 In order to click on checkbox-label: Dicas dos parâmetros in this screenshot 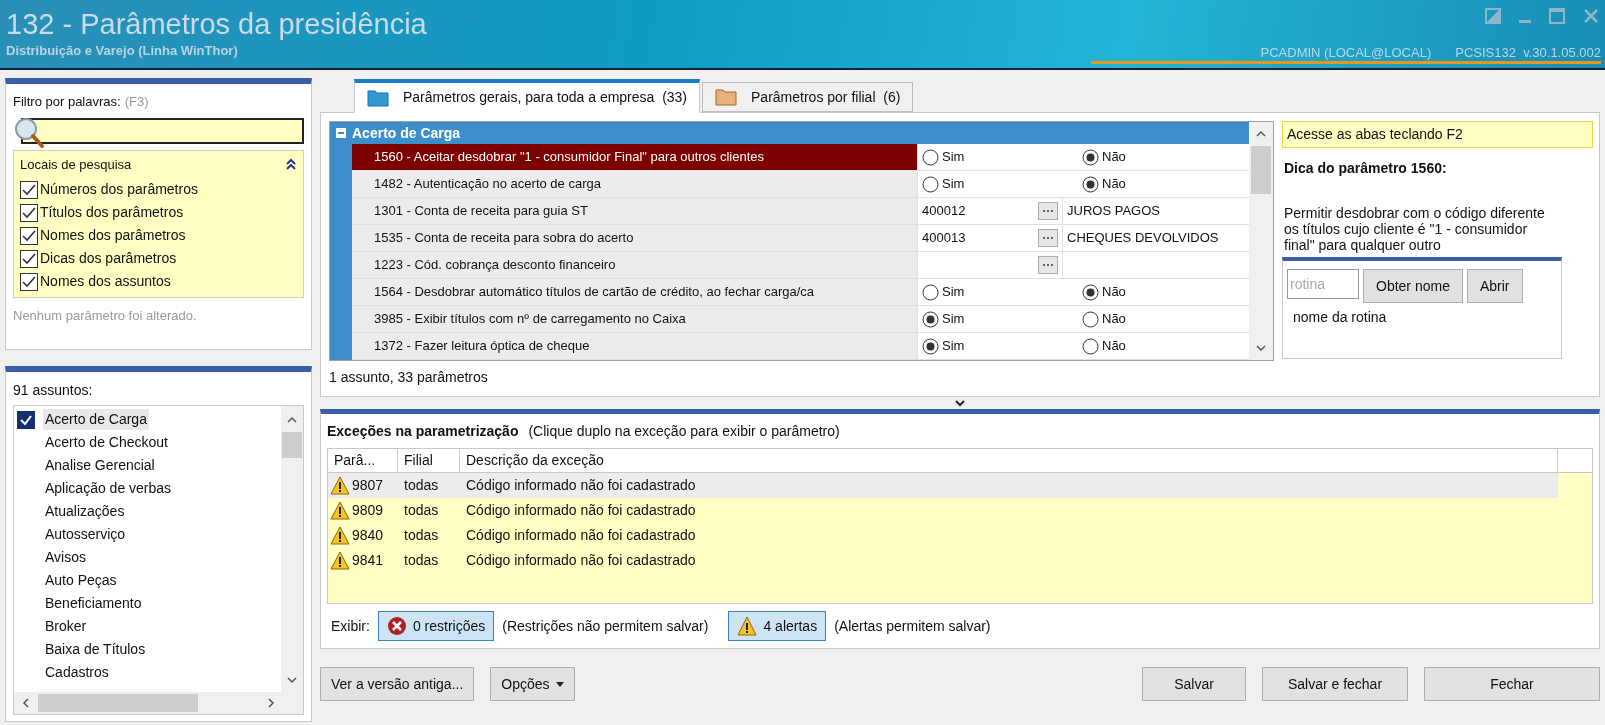, I will do `click(108, 258)`.